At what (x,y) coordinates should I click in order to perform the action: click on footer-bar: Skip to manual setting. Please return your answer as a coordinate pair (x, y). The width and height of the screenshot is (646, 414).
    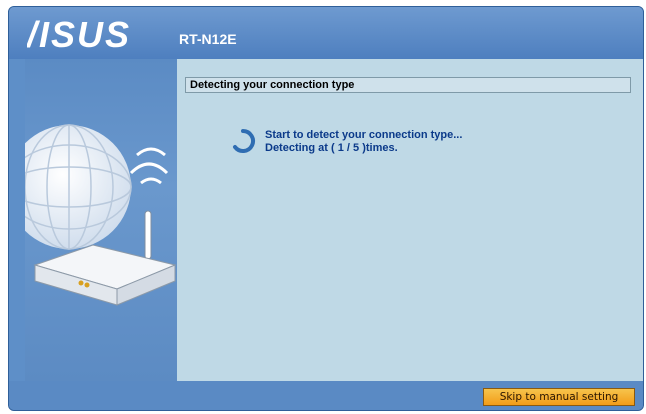
    Looking at the image, I should click on (326, 395).